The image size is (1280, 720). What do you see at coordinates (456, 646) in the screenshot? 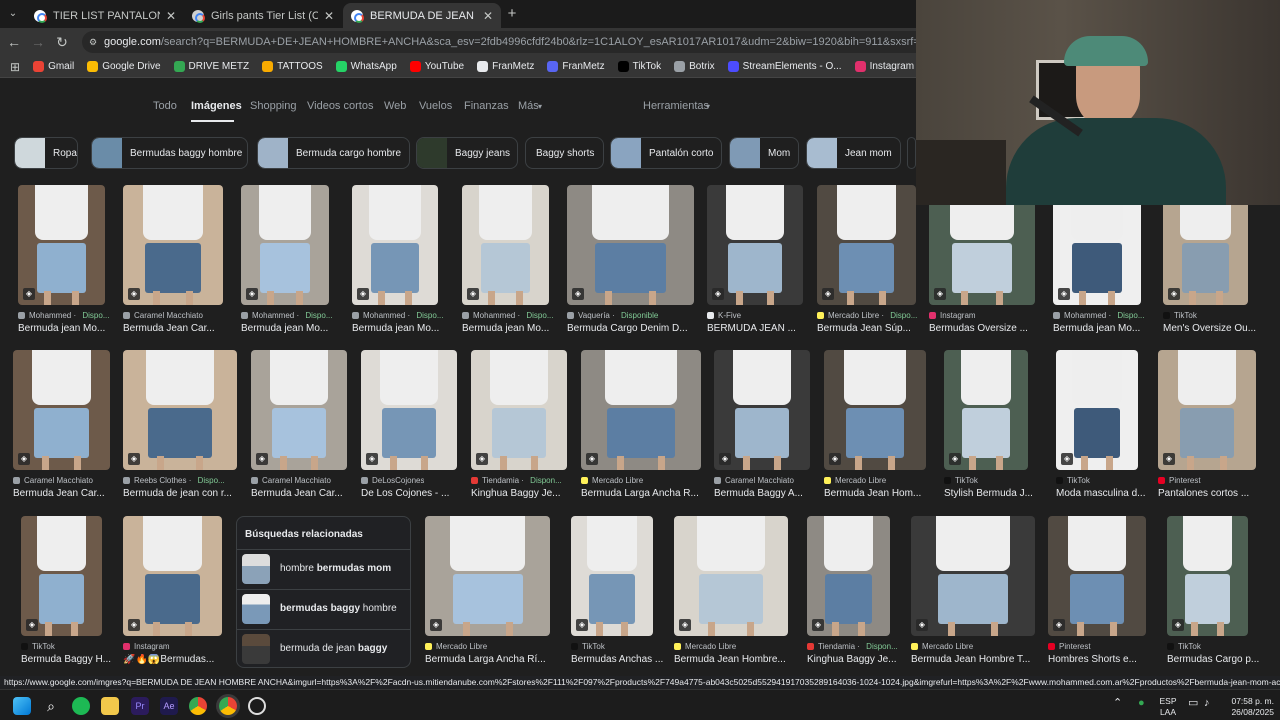
I see `result-source: Mercado Libre` at bounding box center [456, 646].